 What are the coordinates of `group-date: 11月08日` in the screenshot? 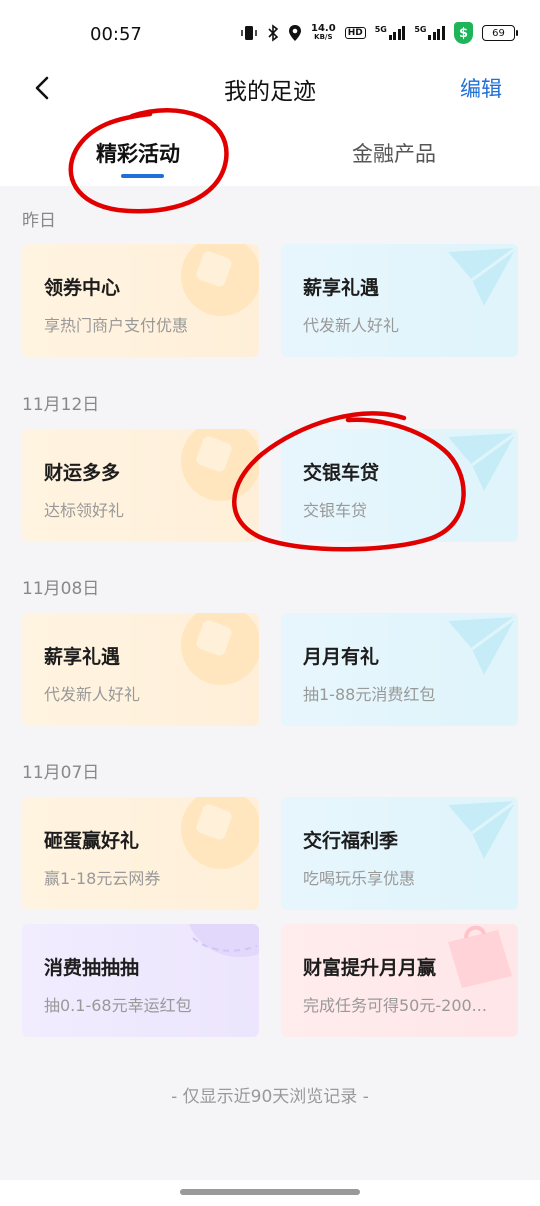 It's located at (61, 589).